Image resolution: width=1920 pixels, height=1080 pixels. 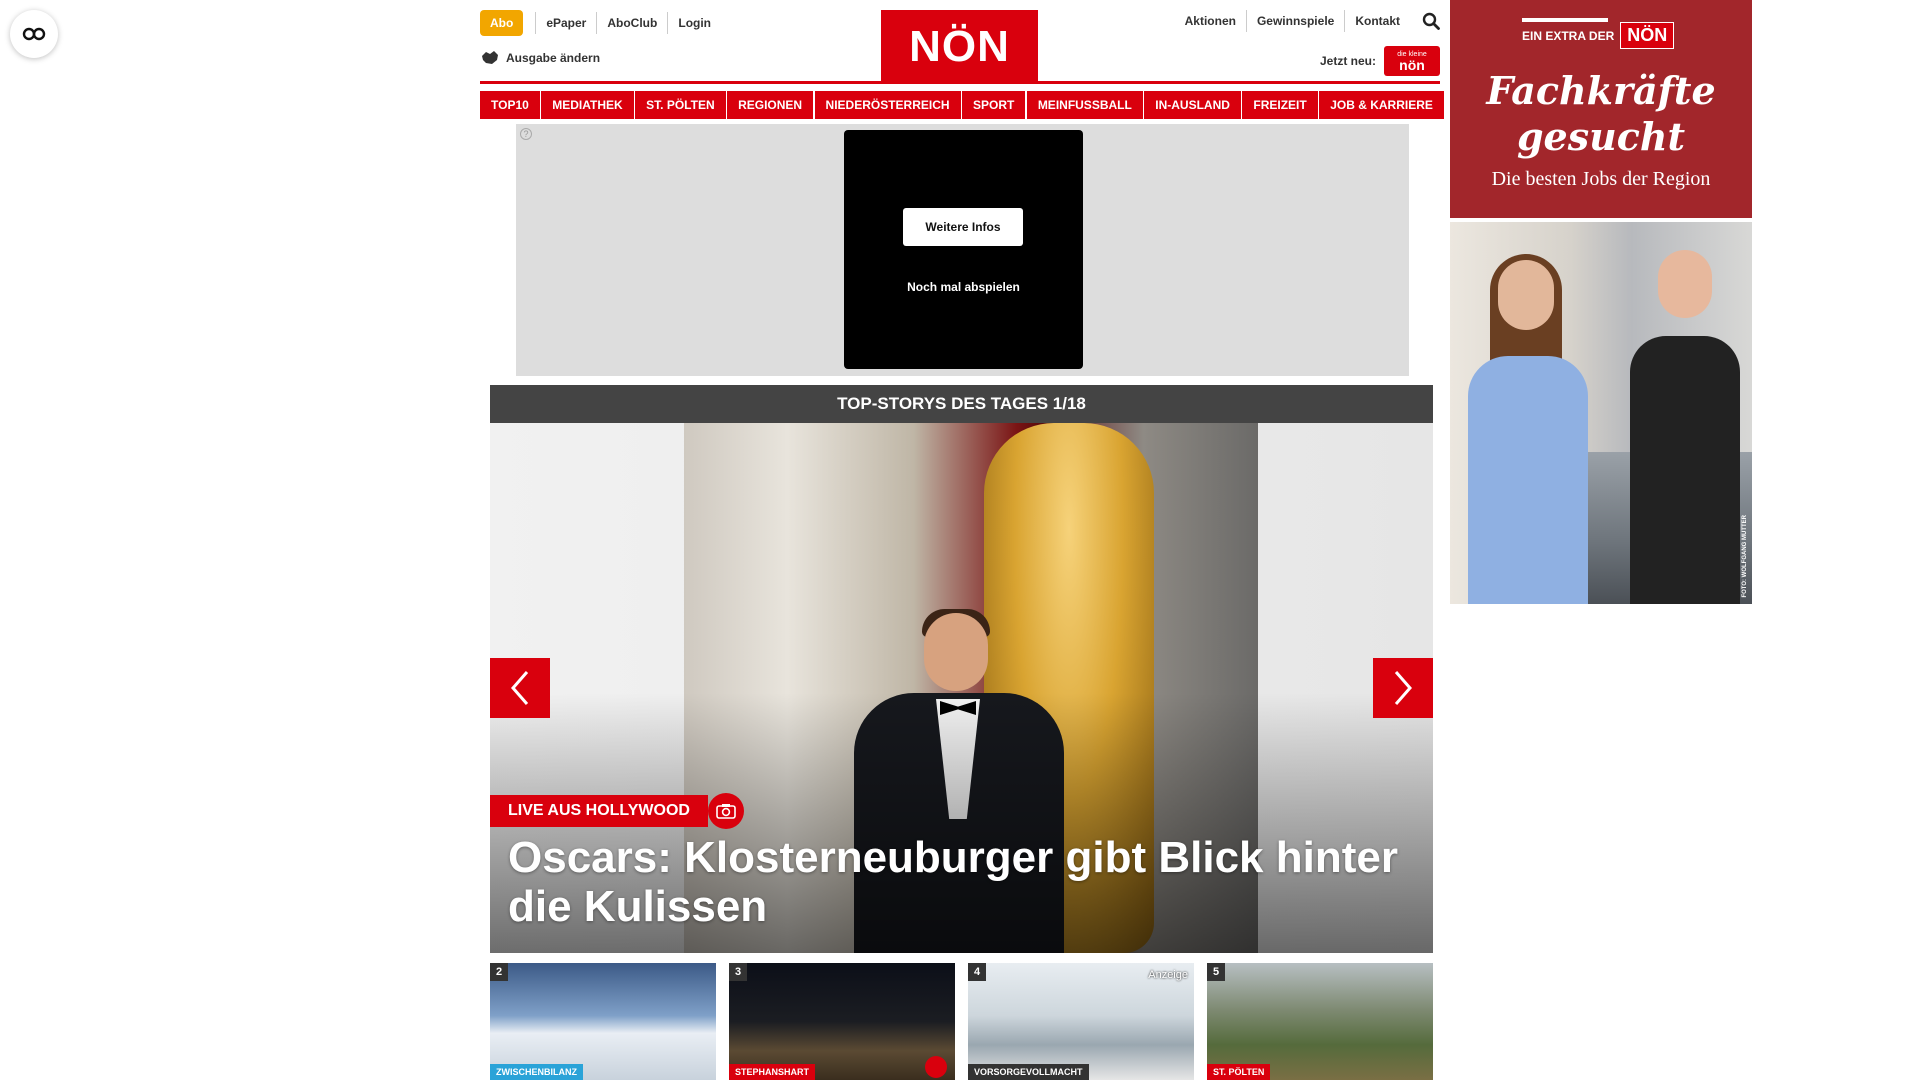 What do you see at coordinates (1294, 21) in the screenshot?
I see `gewinnspiele-link: Gewinnspiele` at bounding box center [1294, 21].